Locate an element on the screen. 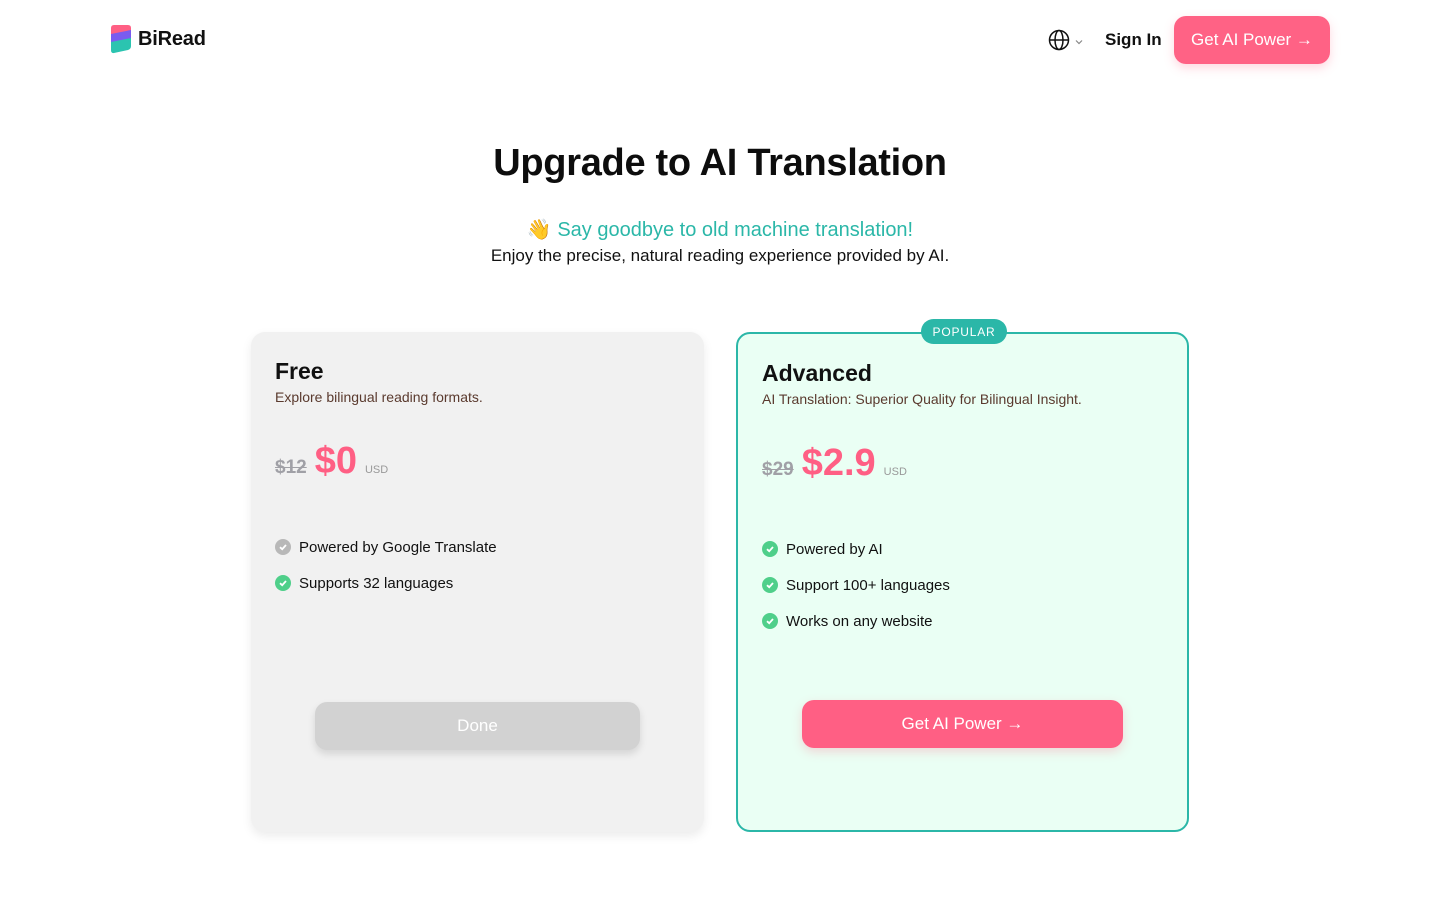 The width and height of the screenshot is (1440, 900). language-selector is located at coordinates (1066, 42).